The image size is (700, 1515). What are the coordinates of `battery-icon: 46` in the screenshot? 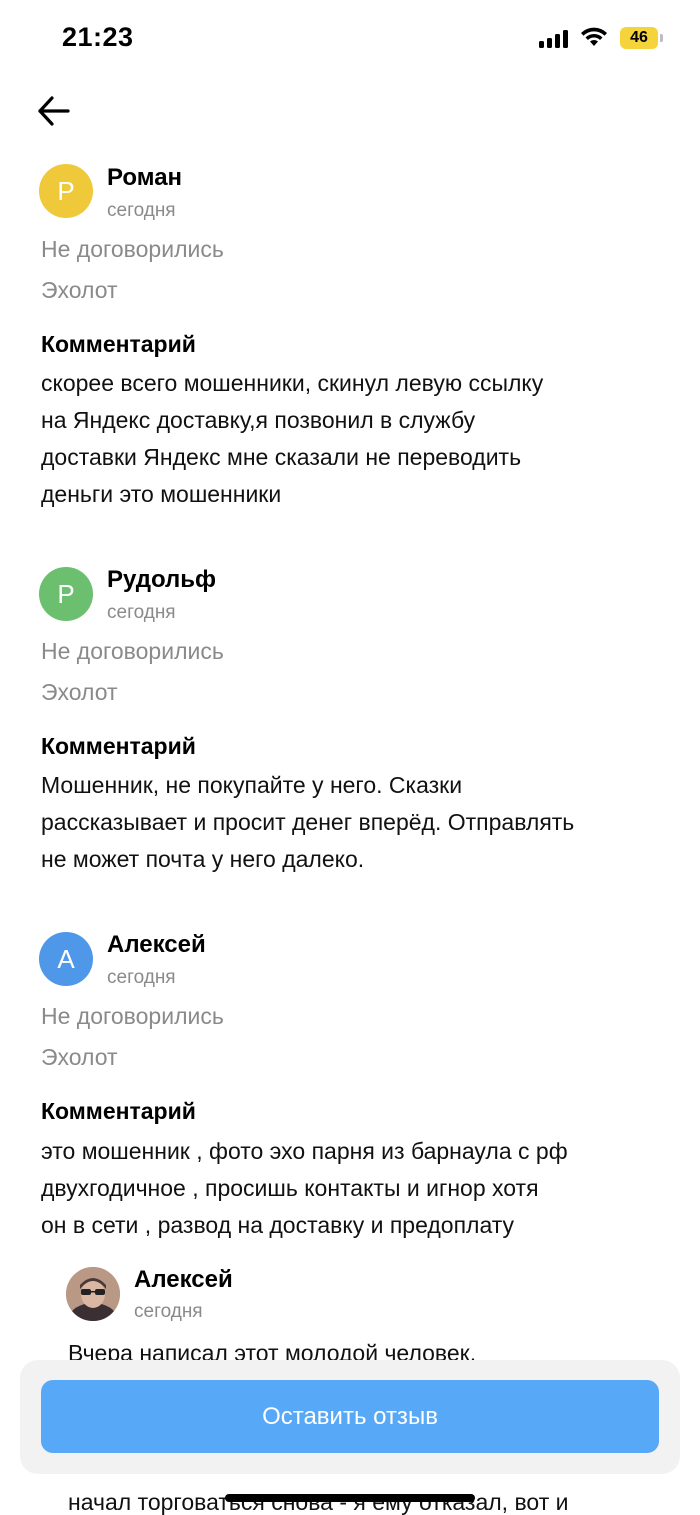 It's located at (642, 38).